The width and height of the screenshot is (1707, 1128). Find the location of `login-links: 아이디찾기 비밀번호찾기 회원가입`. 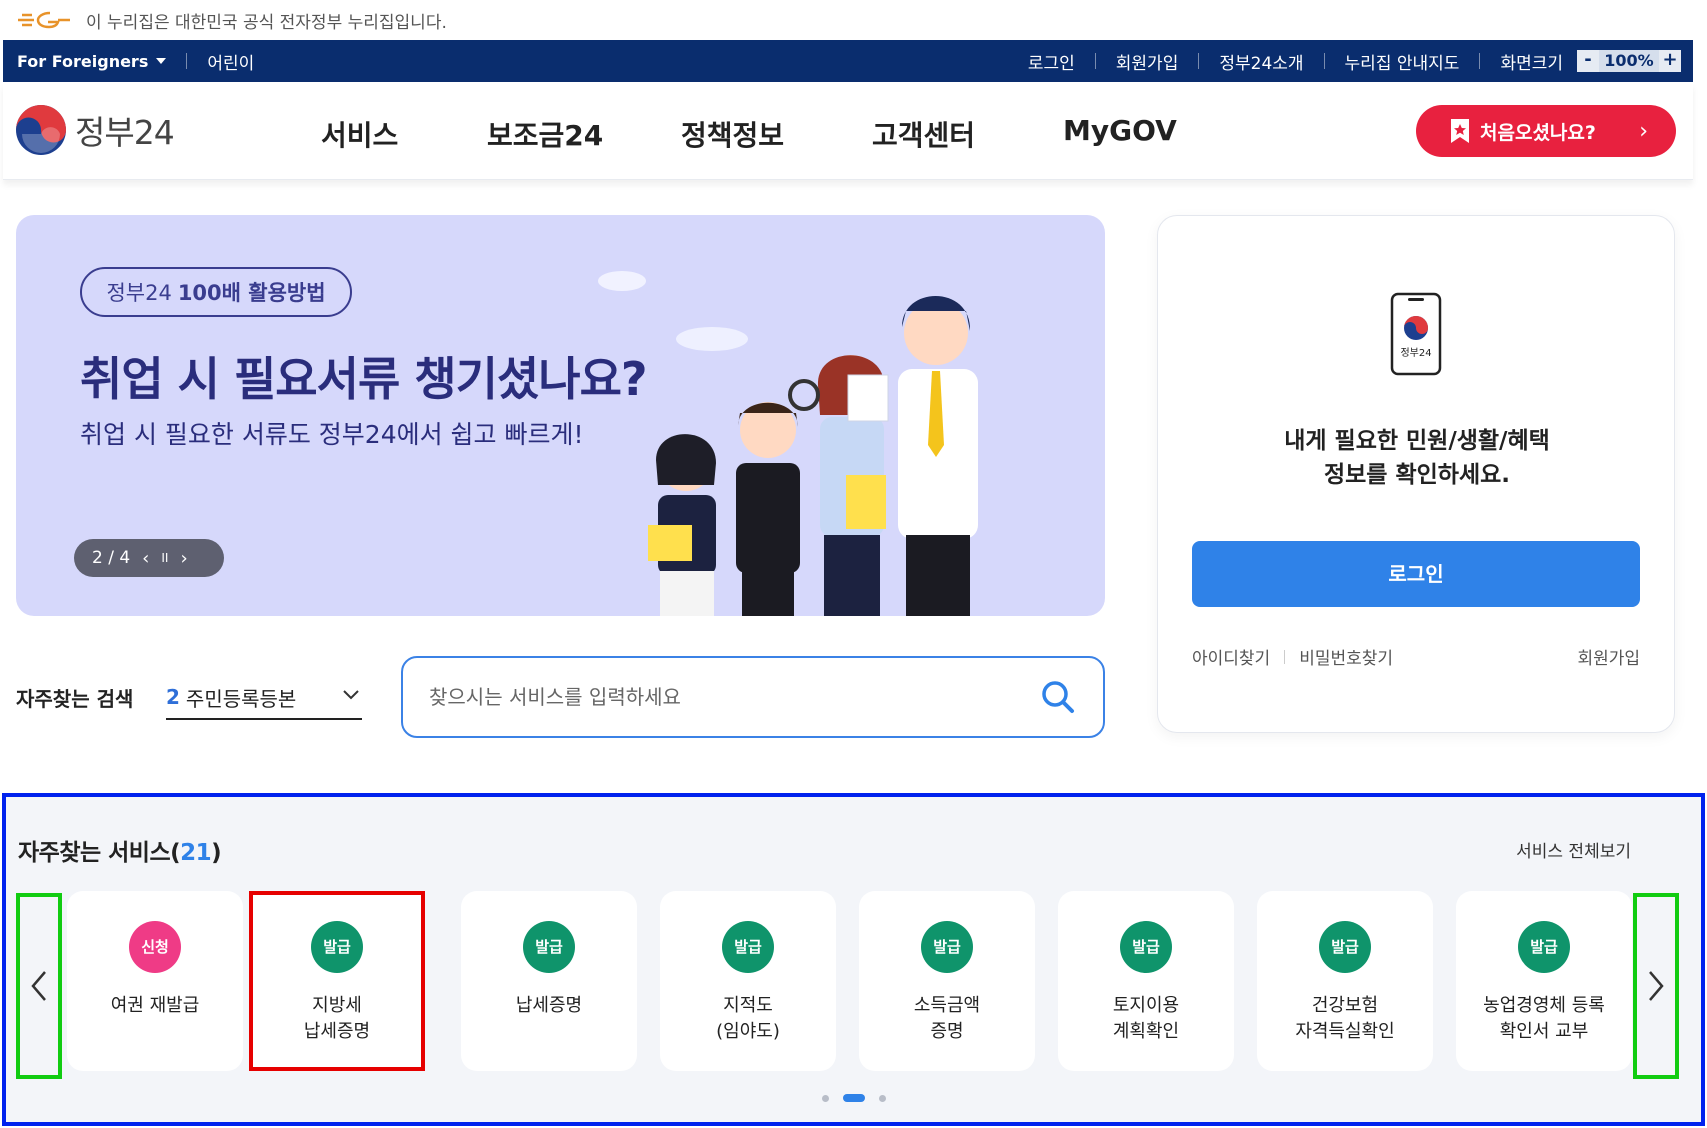

login-links: 아이디찾기 비밀번호찾기 회원가입 is located at coordinates (1416, 656).